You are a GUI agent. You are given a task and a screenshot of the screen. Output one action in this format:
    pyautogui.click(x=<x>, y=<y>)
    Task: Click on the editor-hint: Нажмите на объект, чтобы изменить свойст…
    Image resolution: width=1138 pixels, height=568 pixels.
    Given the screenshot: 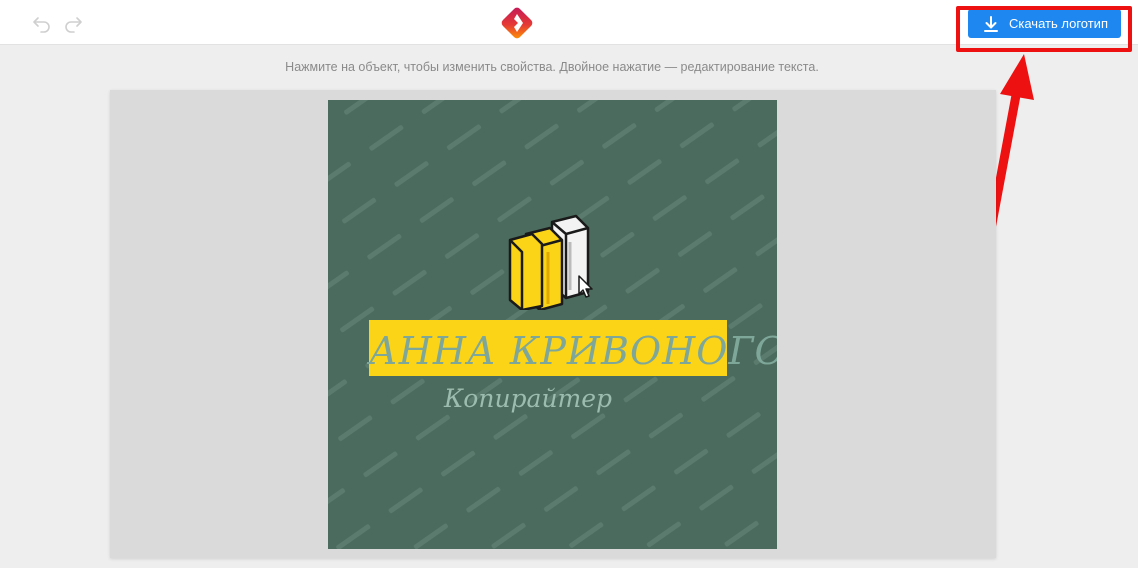 What is the action you would take?
    pyautogui.click(x=552, y=67)
    